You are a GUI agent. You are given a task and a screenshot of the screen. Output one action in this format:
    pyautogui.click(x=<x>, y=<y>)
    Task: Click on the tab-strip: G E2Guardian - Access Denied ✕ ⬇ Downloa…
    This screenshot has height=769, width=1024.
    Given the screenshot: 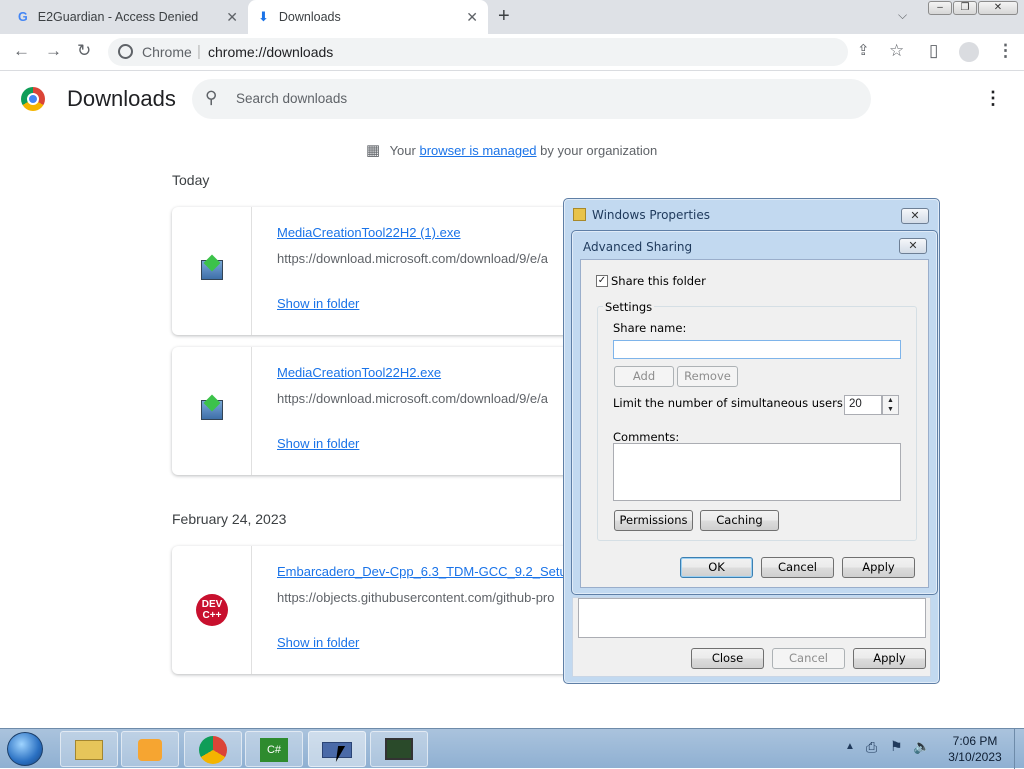 What is the action you would take?
    pyautogui.click(x=512, y=17)
    